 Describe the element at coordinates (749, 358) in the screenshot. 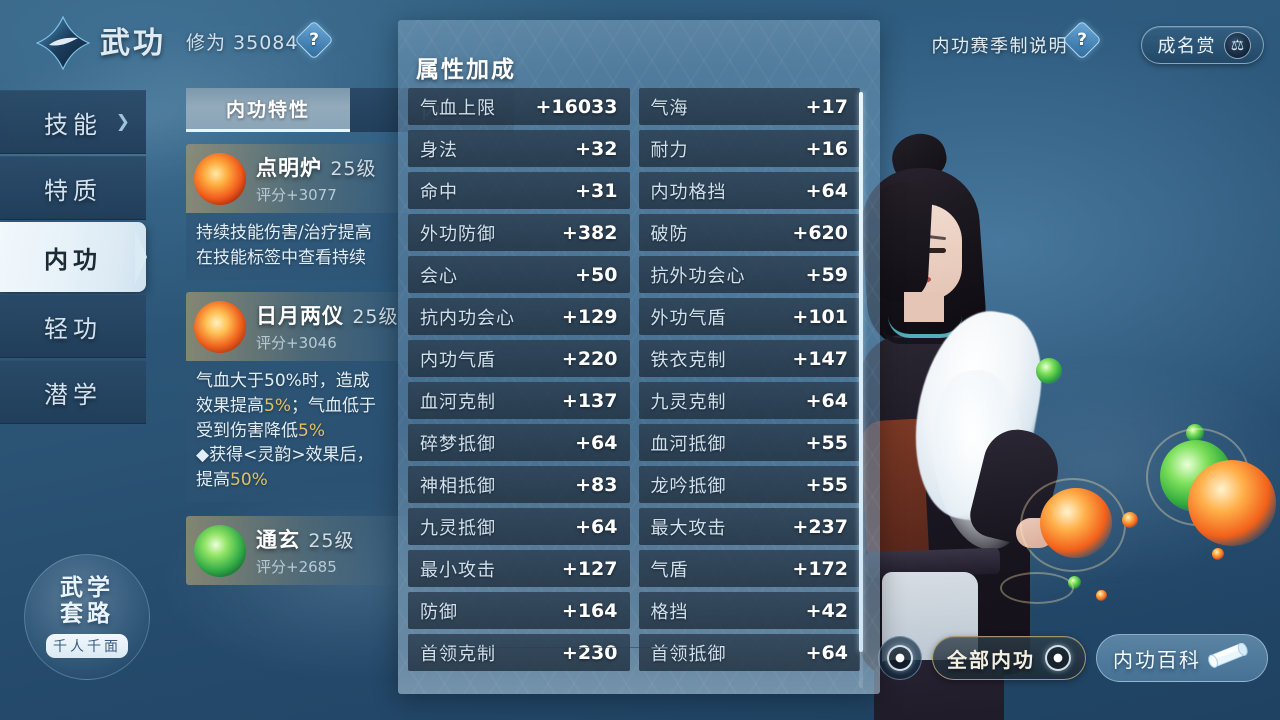

I see `attribute-cell: 铁衣克制 +147` at that location.